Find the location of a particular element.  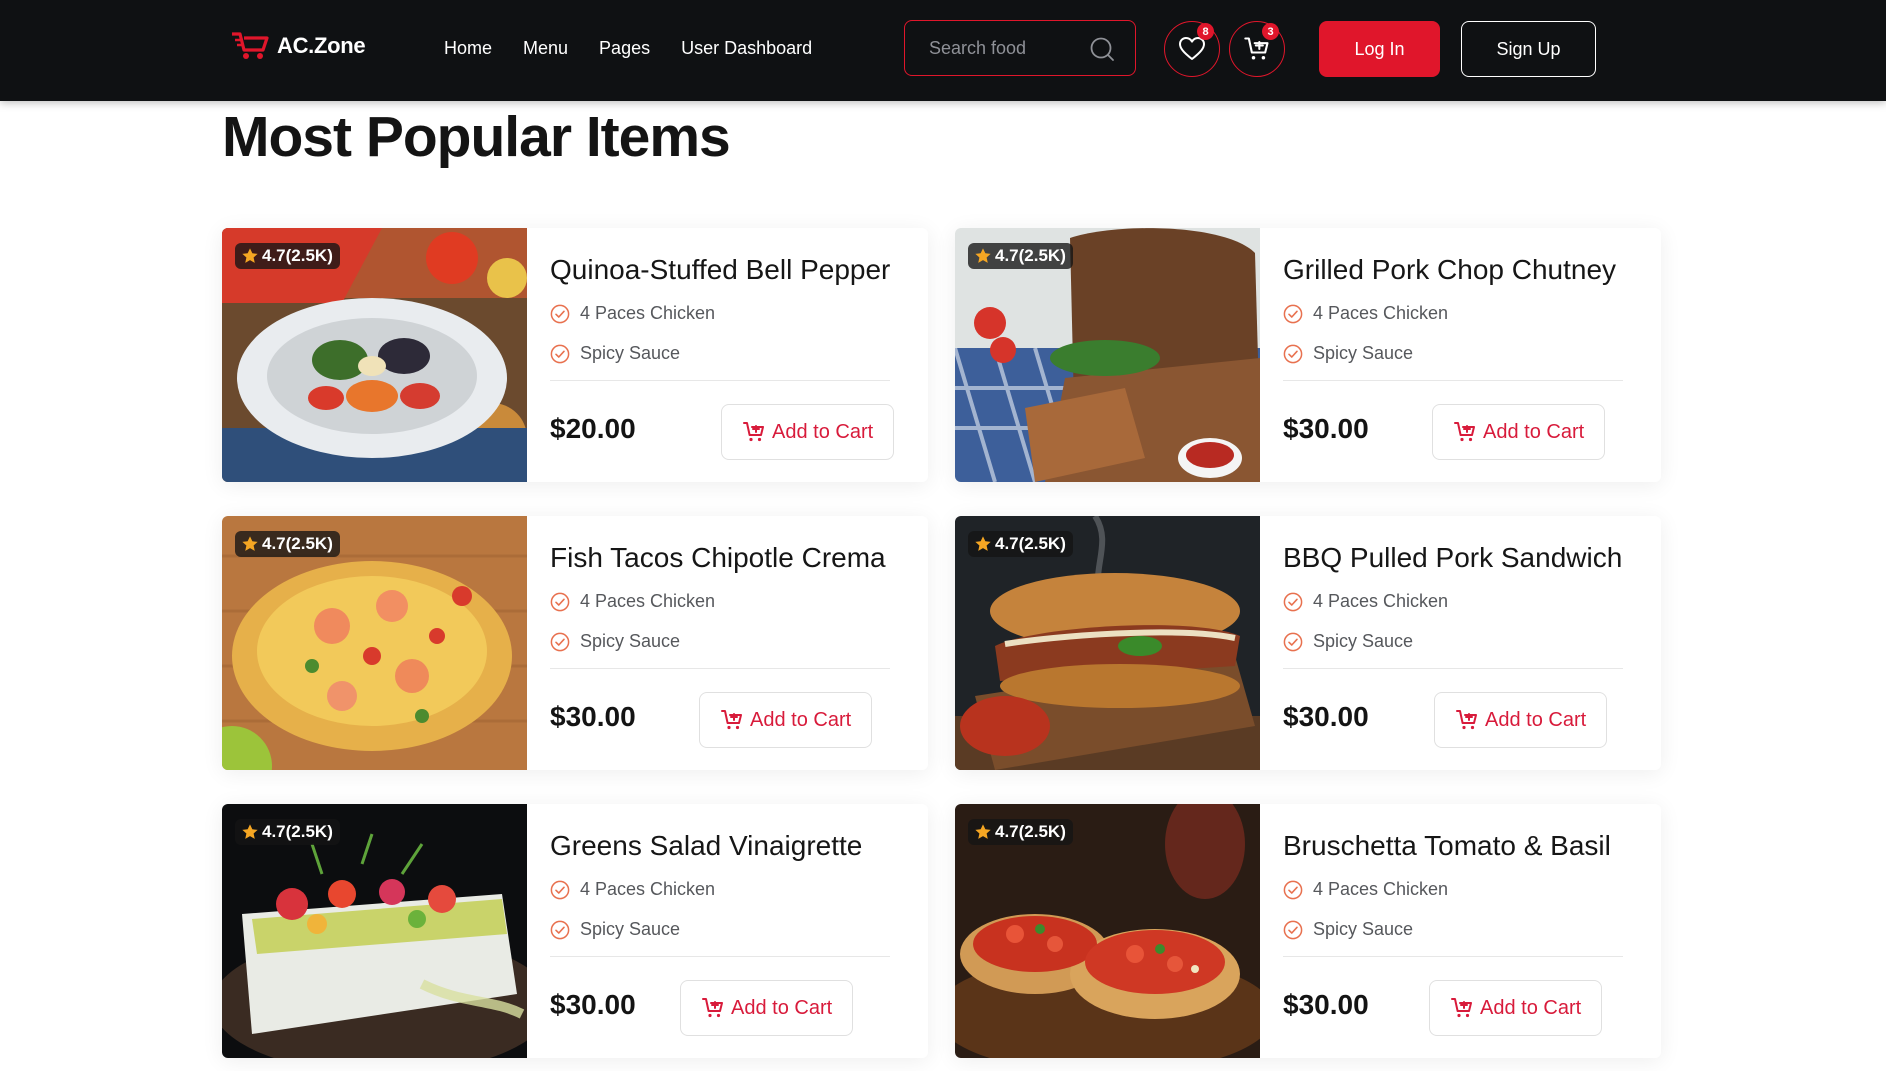

login-button: Log In is located at coordinates (1379, 49).